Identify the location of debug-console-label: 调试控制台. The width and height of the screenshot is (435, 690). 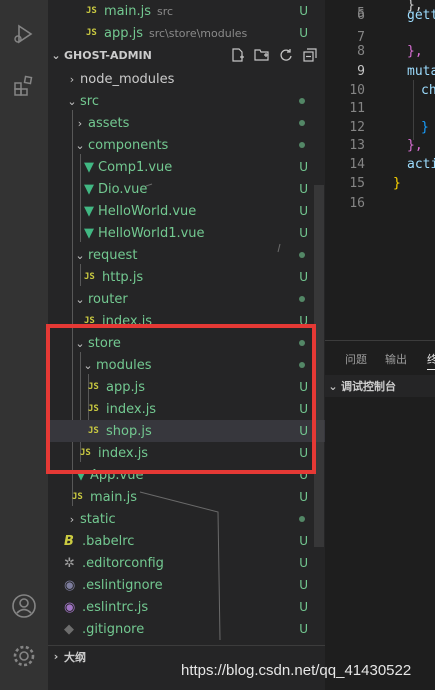
(368, 386).